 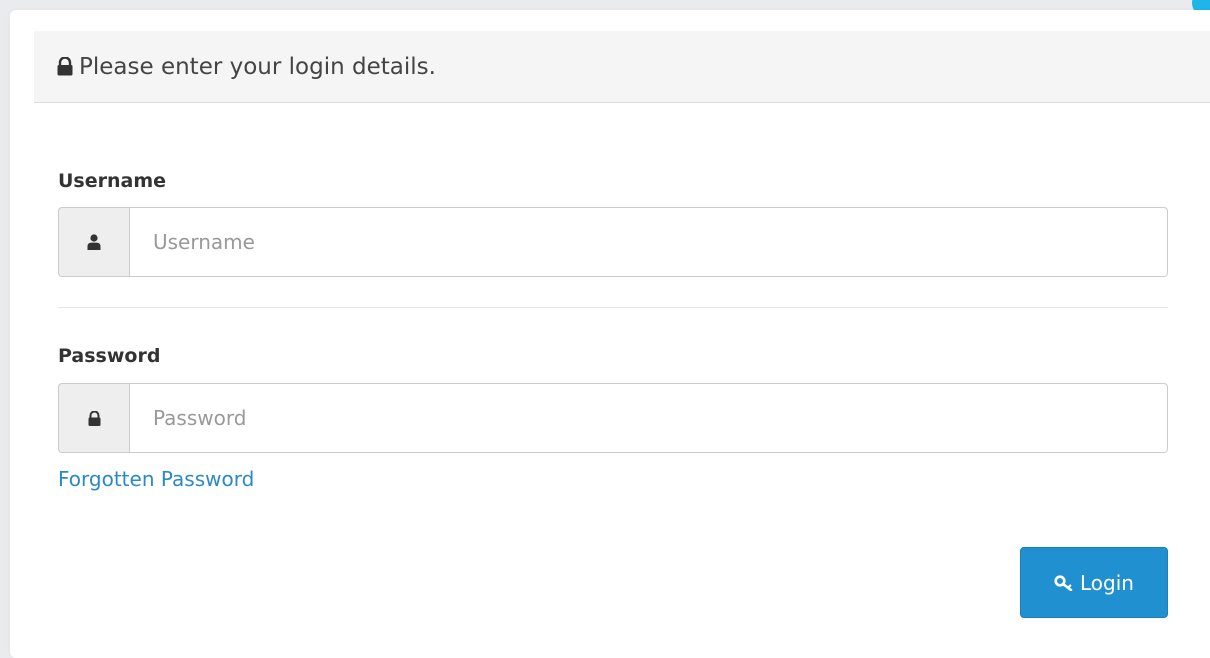 I want to click on password-input-group, so click(x=613, y=418).